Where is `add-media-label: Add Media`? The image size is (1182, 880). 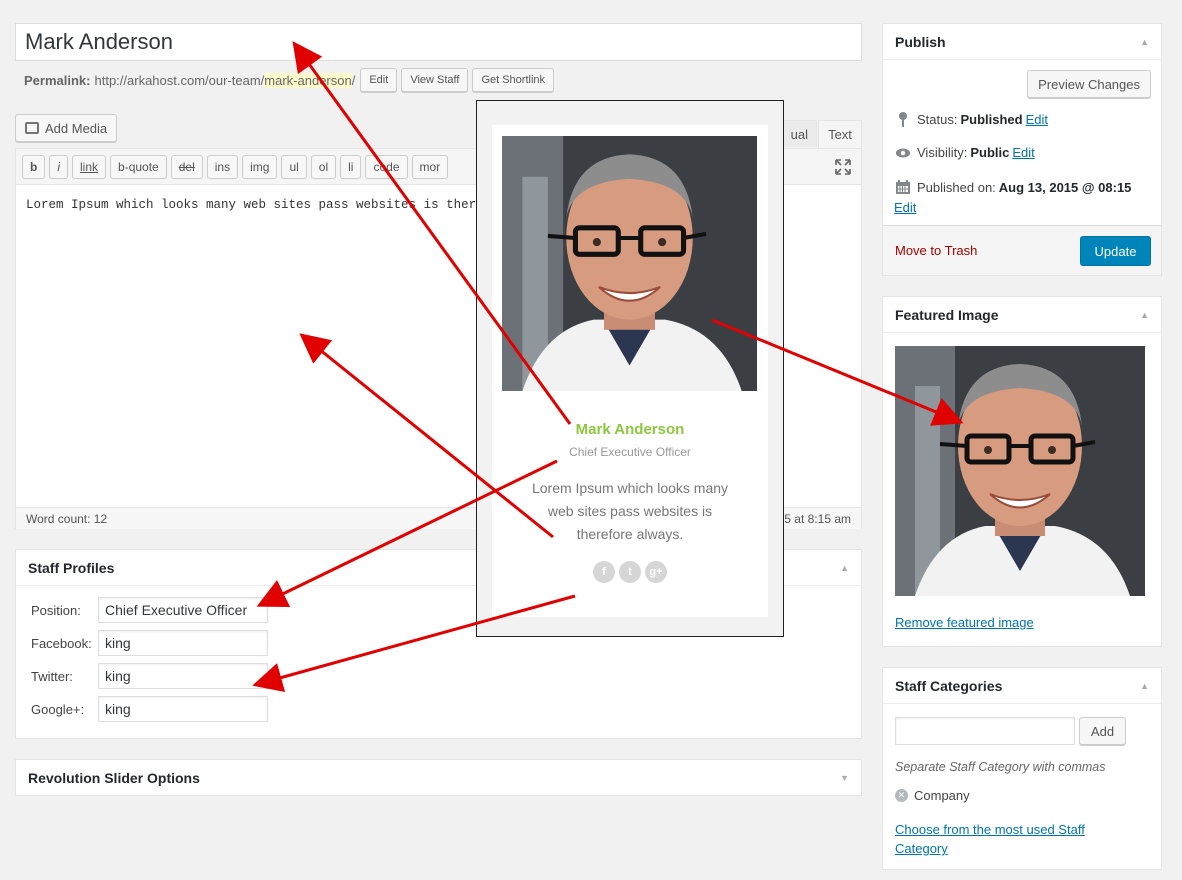
add-media-label: Add Media is located at coordinates (76, 128).